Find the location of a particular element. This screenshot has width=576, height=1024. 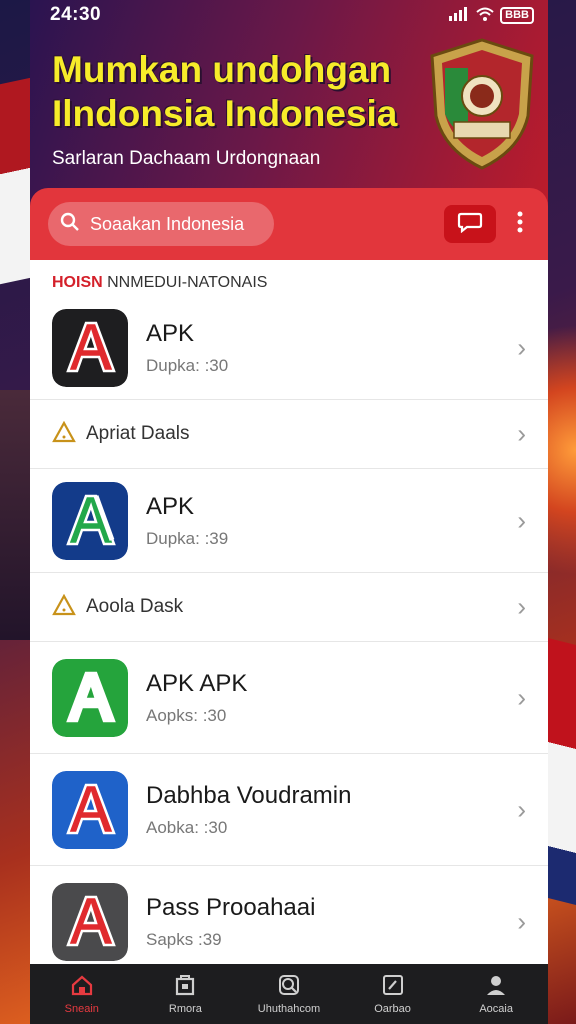

nav-item-home: Sneain is located at coordinates (82, 994).